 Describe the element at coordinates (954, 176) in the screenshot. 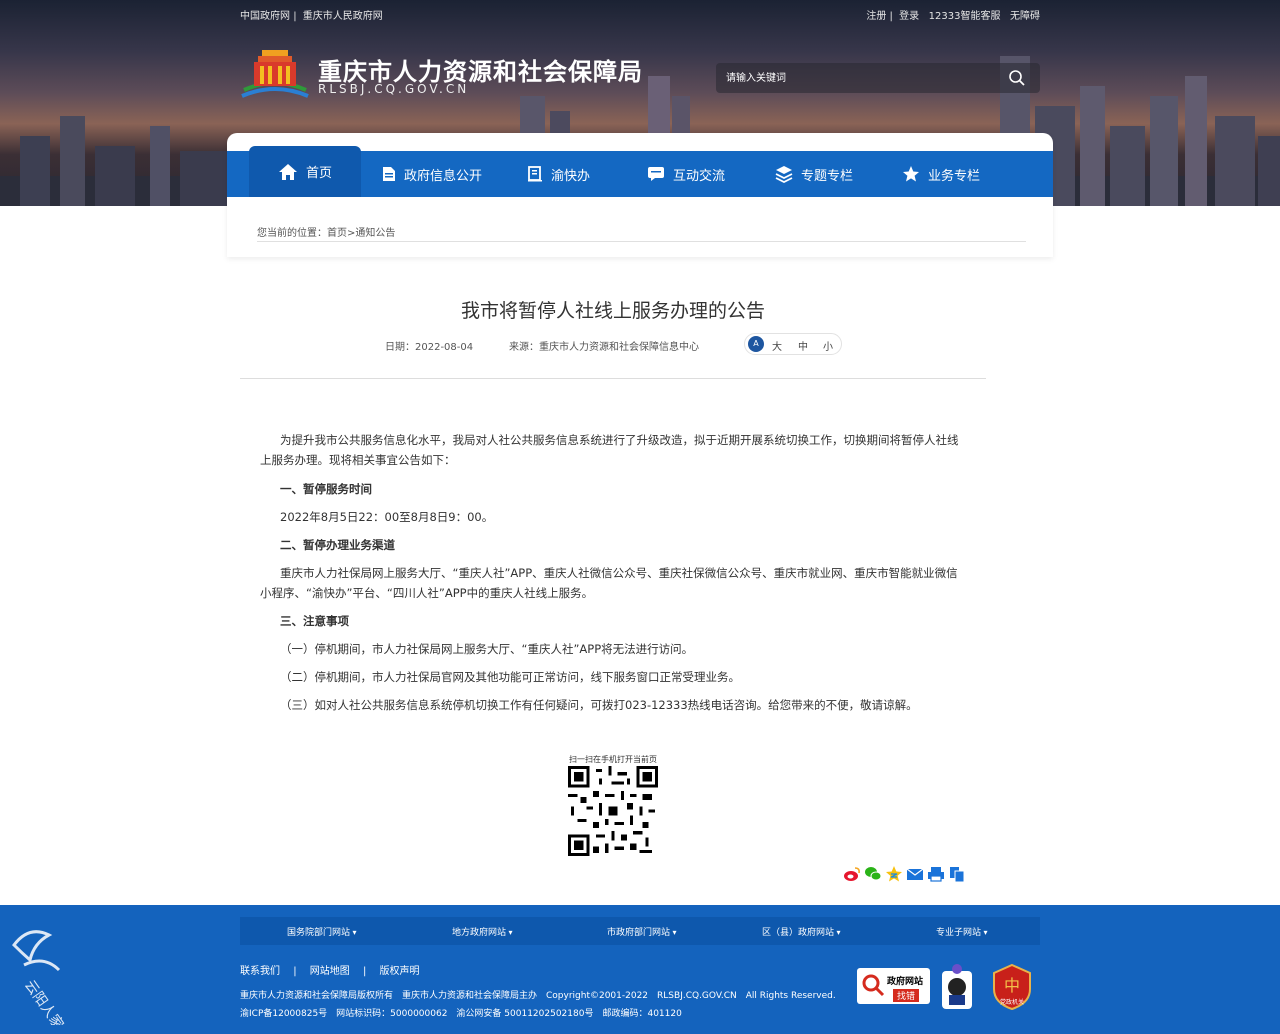

I see `nav-label: 业务专栏` at that location.